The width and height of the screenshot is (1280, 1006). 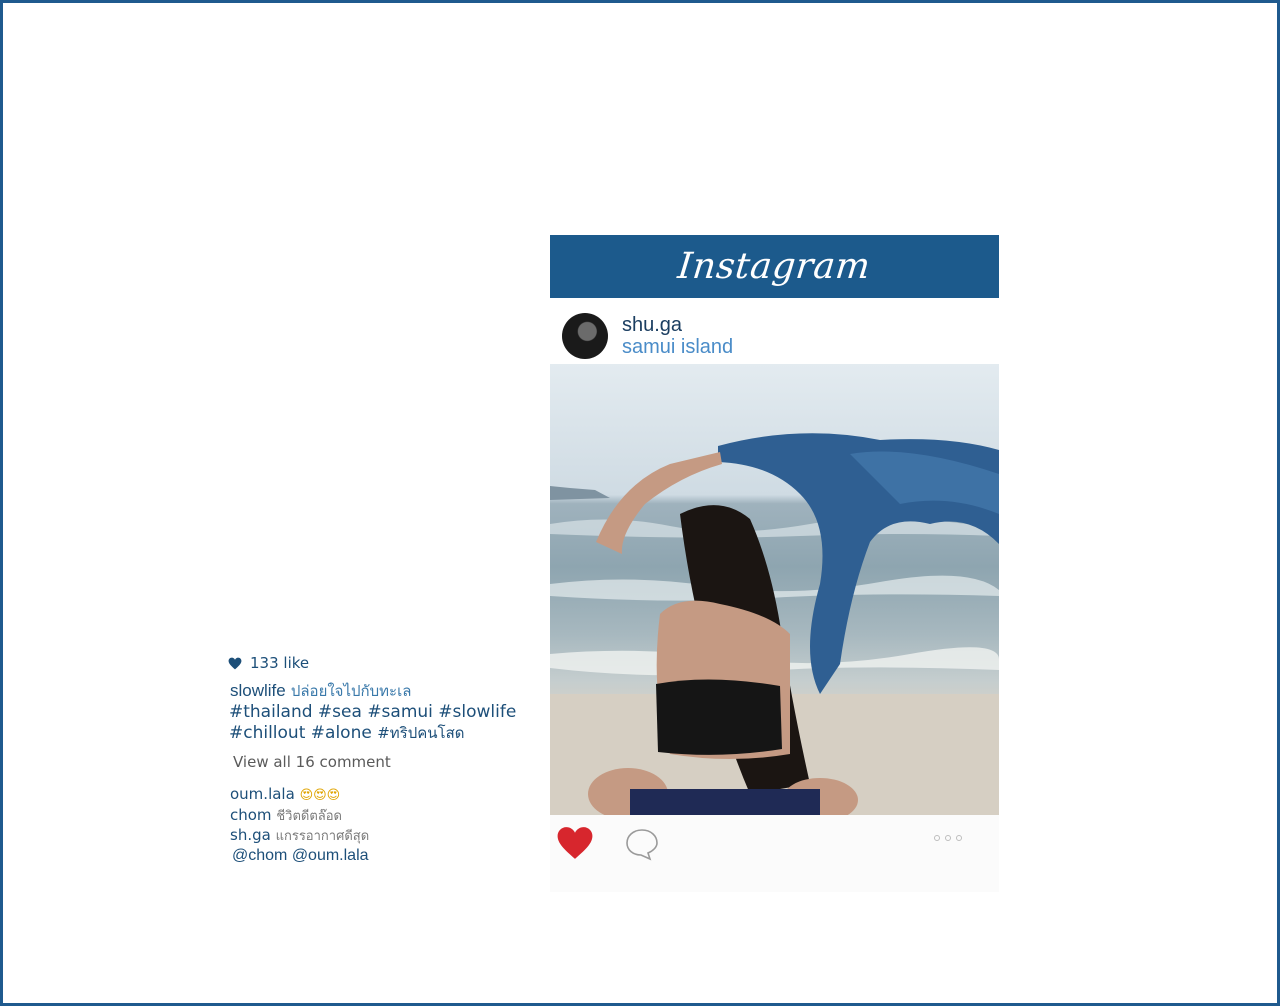 I want to click on instagram-logo: Instagram, so click(x=774, y=266).